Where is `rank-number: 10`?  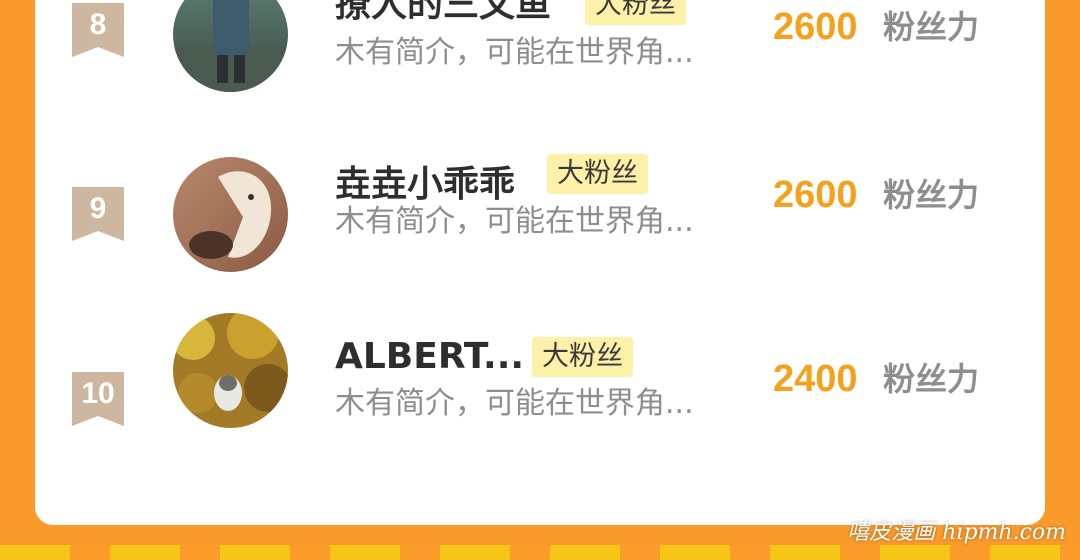 rank-number: 10 is located at coordinates (98, 393).